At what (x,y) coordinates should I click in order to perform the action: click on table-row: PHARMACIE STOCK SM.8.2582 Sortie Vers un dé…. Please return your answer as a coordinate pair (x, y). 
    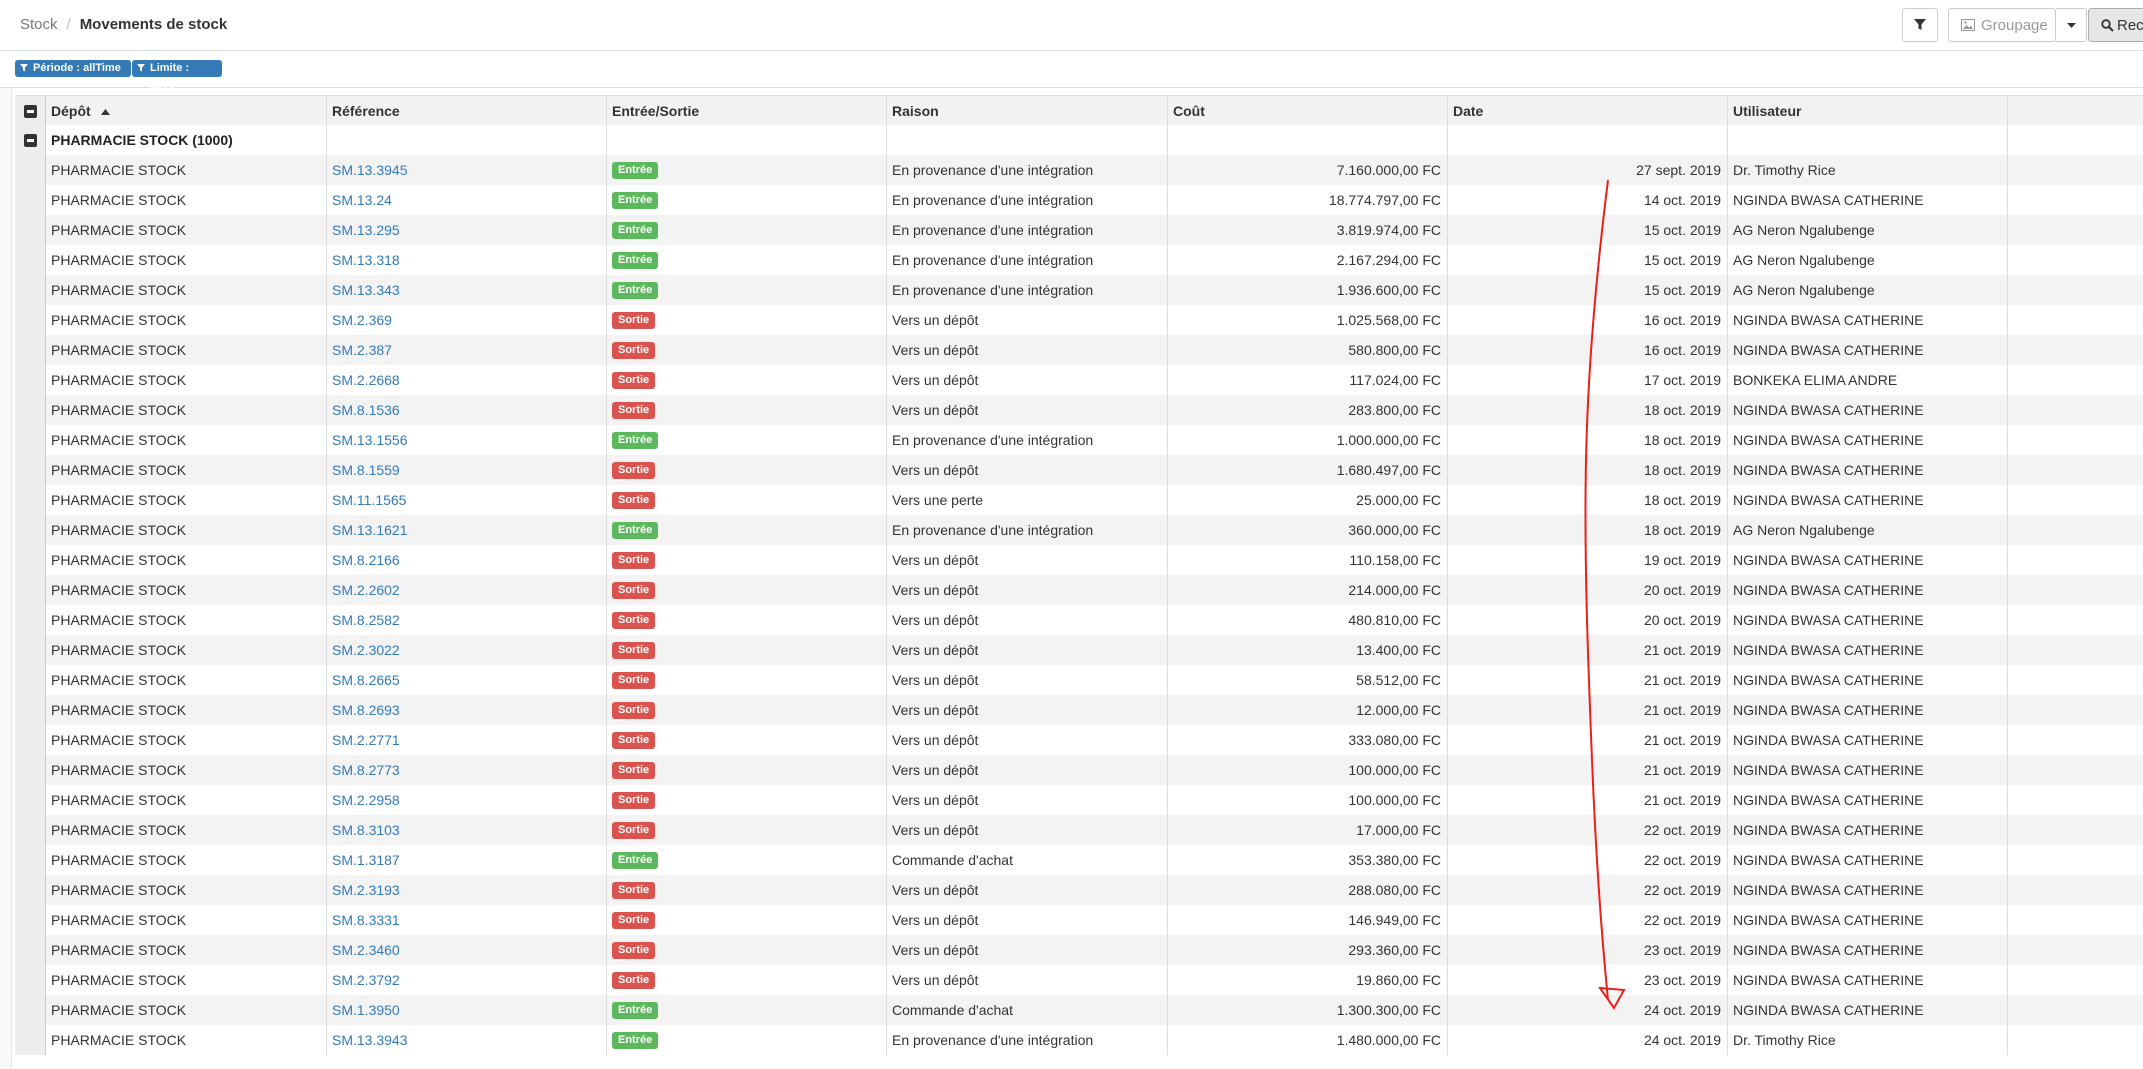
    Looking at the image, I should click on (1079, 620).